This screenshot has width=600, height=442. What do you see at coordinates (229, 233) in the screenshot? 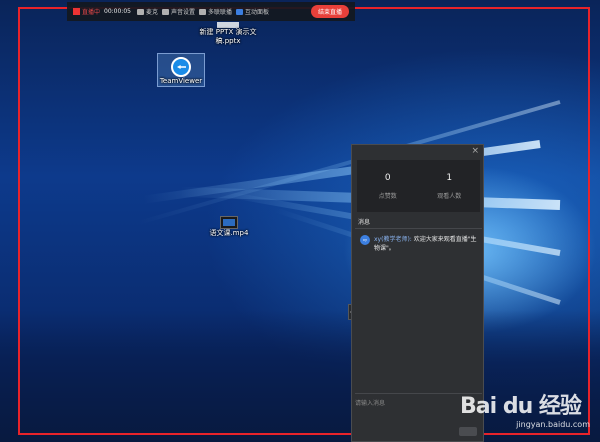
I see `desktop-icon-label: 语文课.mp4` at bounding box center [229, 233].